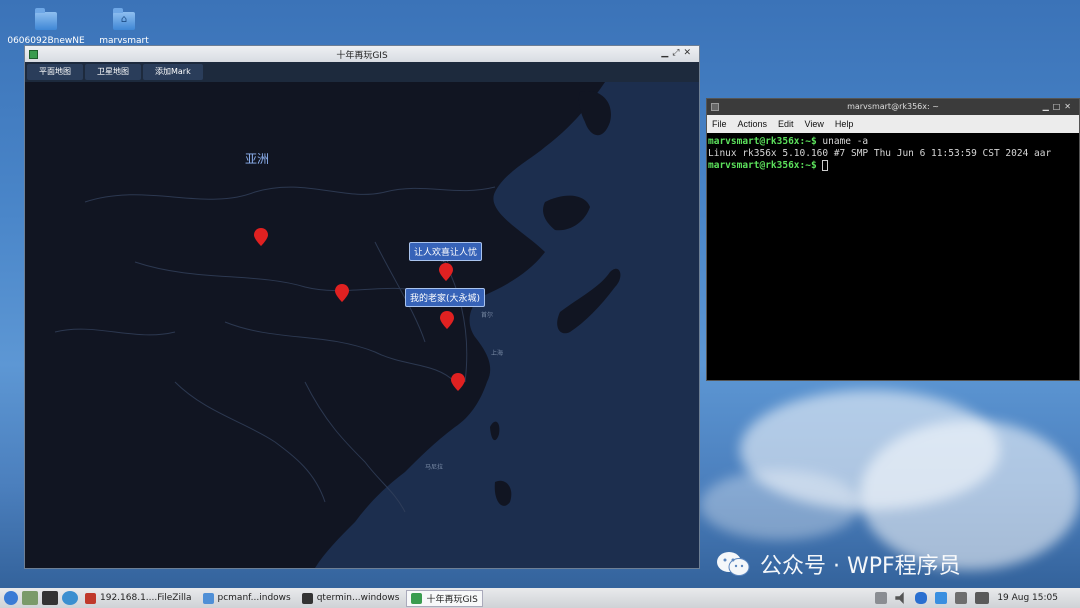  Describe the element at coordinates (497, 353) in the screenshot. I see `map-place-label: 上海` at that location.